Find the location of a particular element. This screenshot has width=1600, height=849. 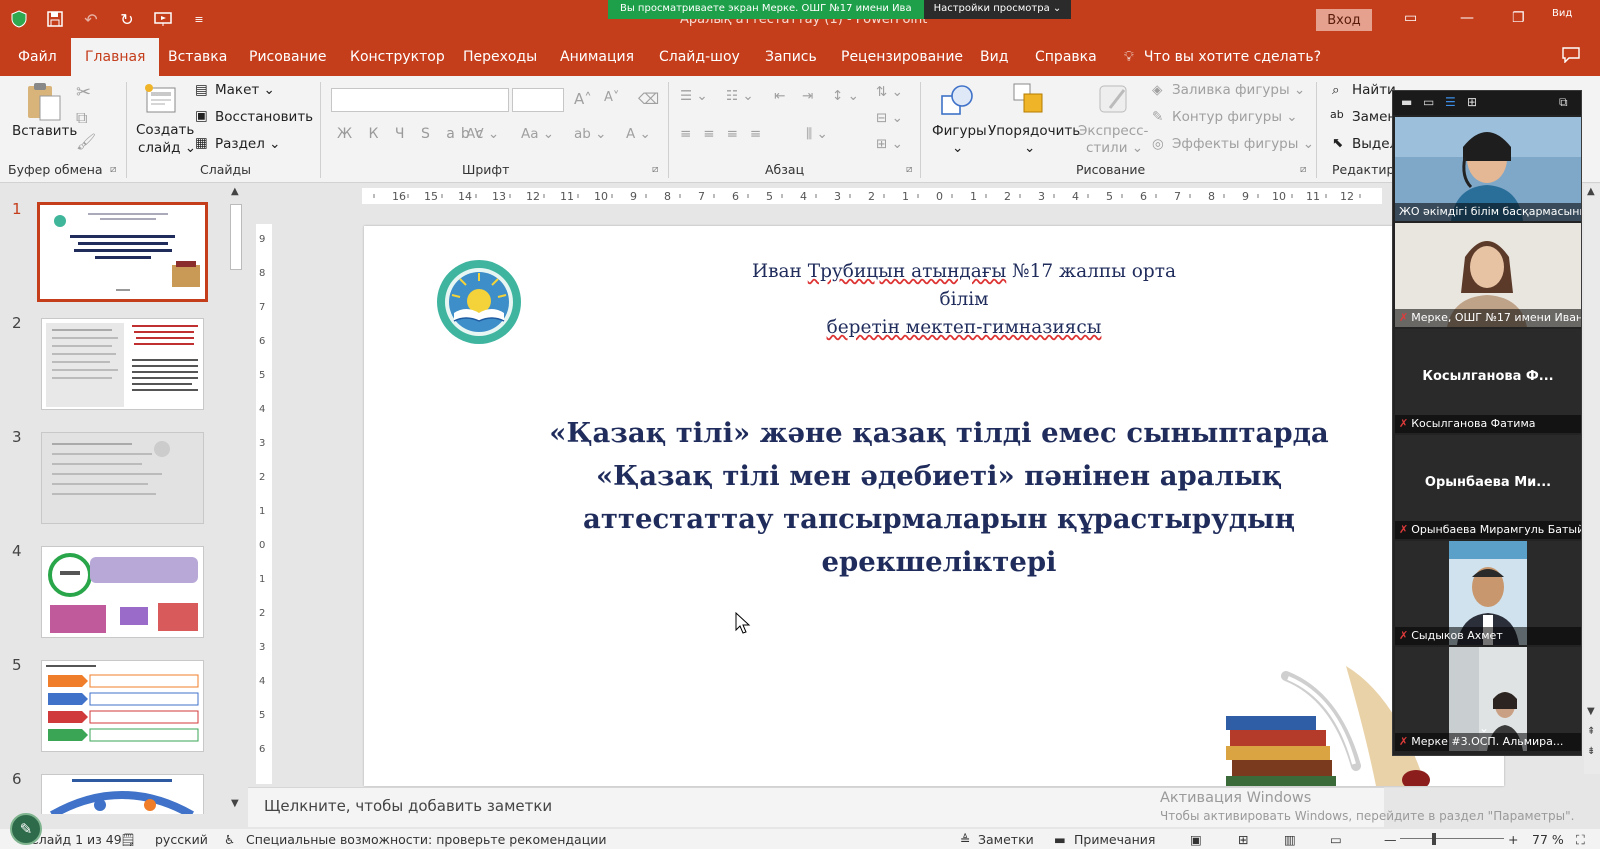

shape-fill-button: Заливка фигуры ⌄ is located at coordinates (1238, 90).